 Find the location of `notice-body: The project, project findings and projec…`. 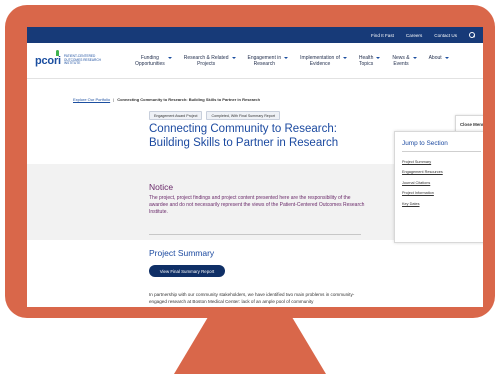

notice-body: The project, project findings and projec… is located at coordinates (257, 205).